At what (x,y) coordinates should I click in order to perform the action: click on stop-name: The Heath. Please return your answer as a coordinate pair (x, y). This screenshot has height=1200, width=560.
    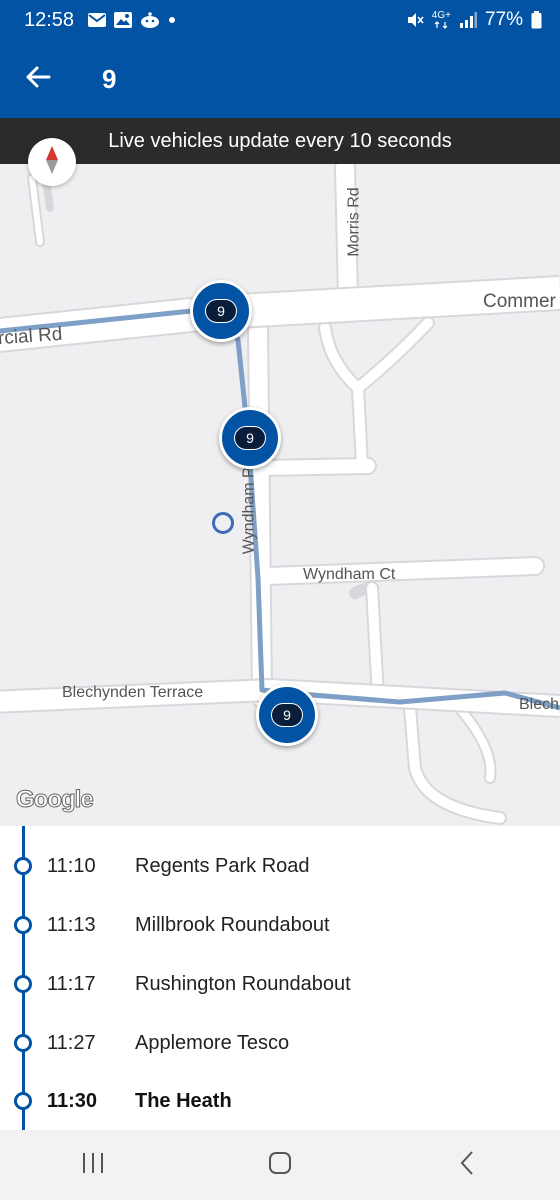
    Looking at the image, I should click on (183, 1100).